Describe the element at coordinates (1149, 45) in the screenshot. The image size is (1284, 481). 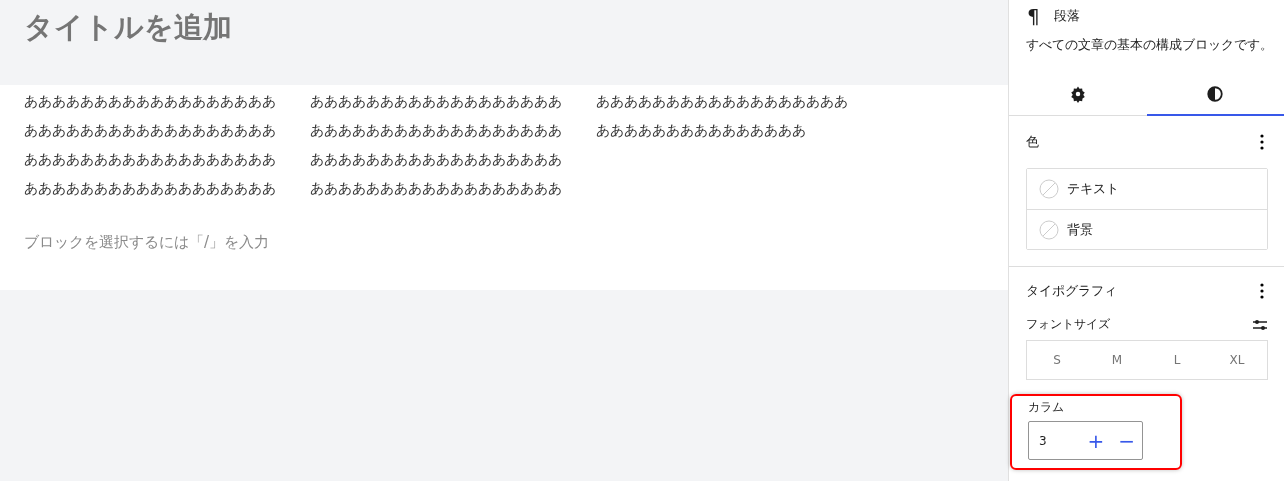
I see `block-description: すべての文章の基本の構成ブロックです。` at that location.